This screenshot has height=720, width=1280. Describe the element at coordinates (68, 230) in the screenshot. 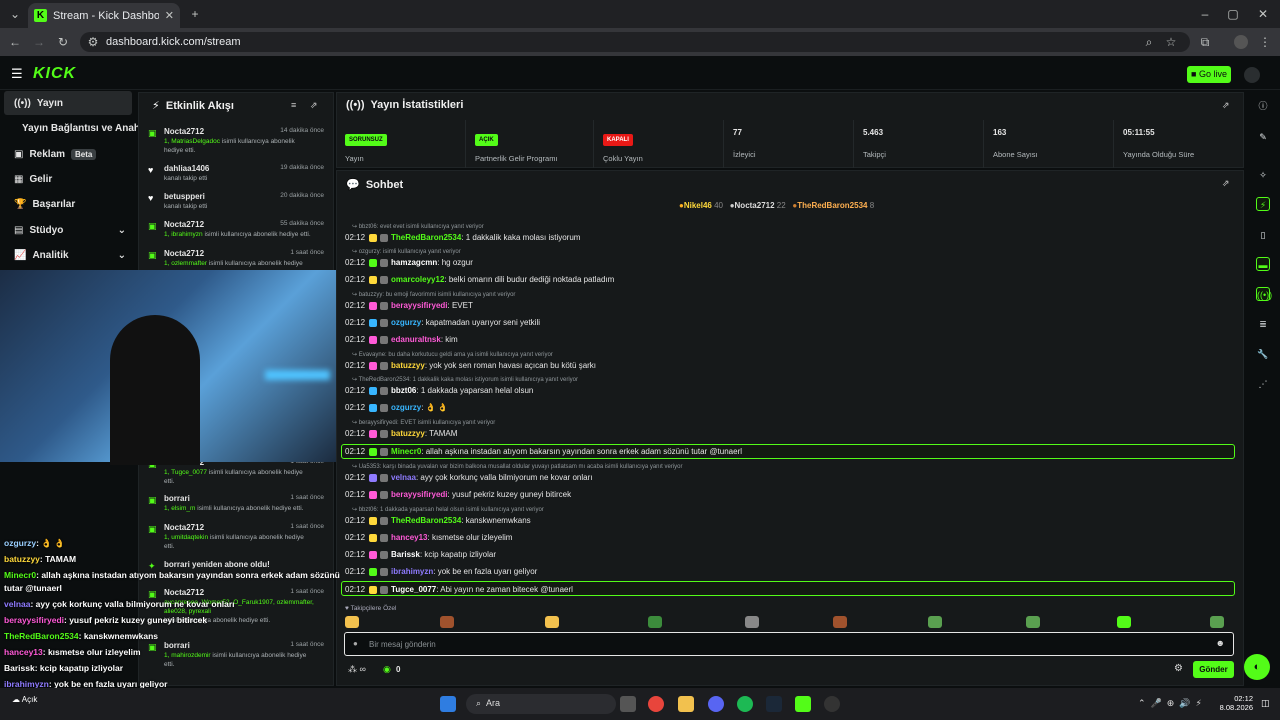

I see `sidebar-item-studyo: ▤ Stüdyo ⌄` at that location.